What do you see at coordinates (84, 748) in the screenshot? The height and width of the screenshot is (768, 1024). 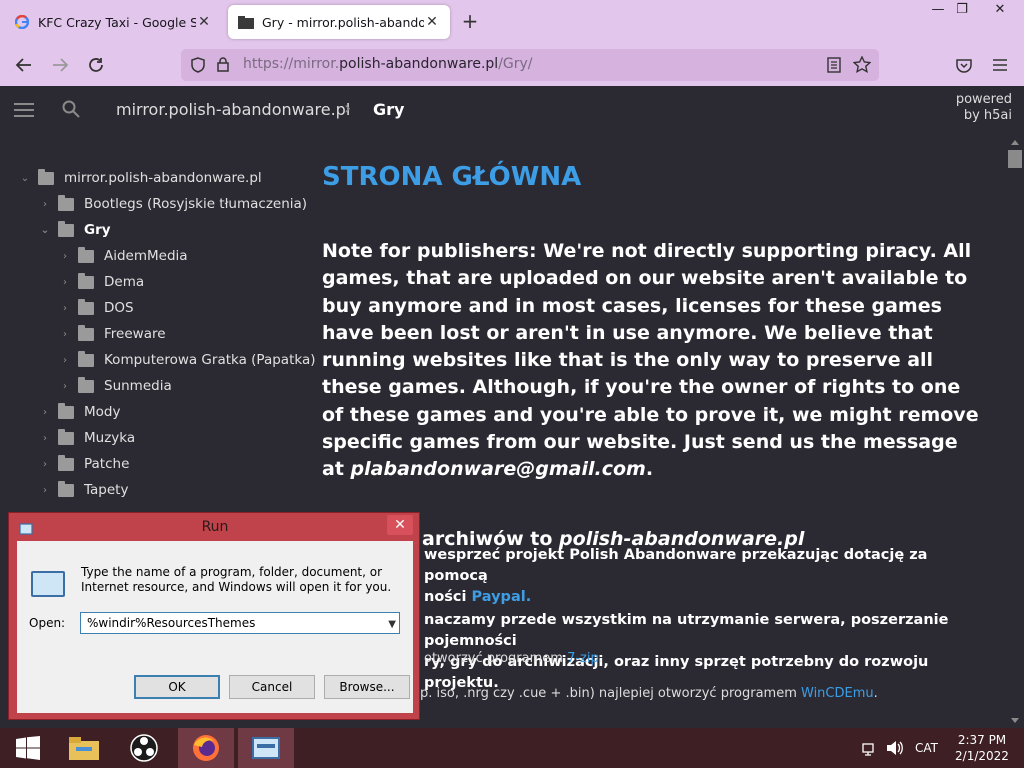 I see `file-explorer-icon` at bounding box center [84, 748].